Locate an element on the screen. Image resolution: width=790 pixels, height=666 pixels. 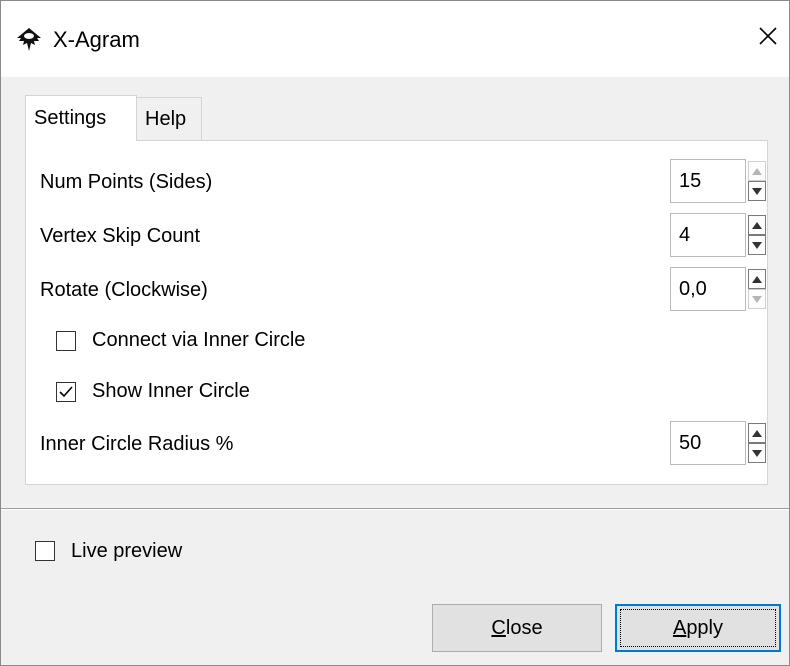
apply-button: Apply is located at coordinates (698, 628).